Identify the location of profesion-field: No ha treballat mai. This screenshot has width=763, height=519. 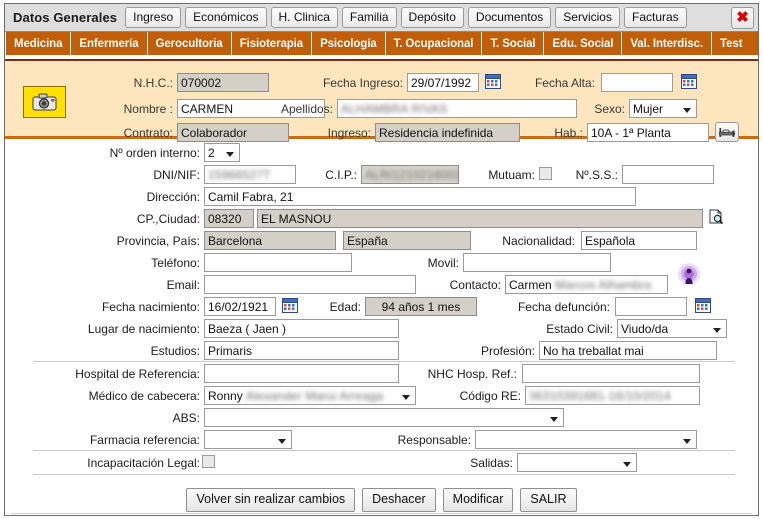
(628, 350).